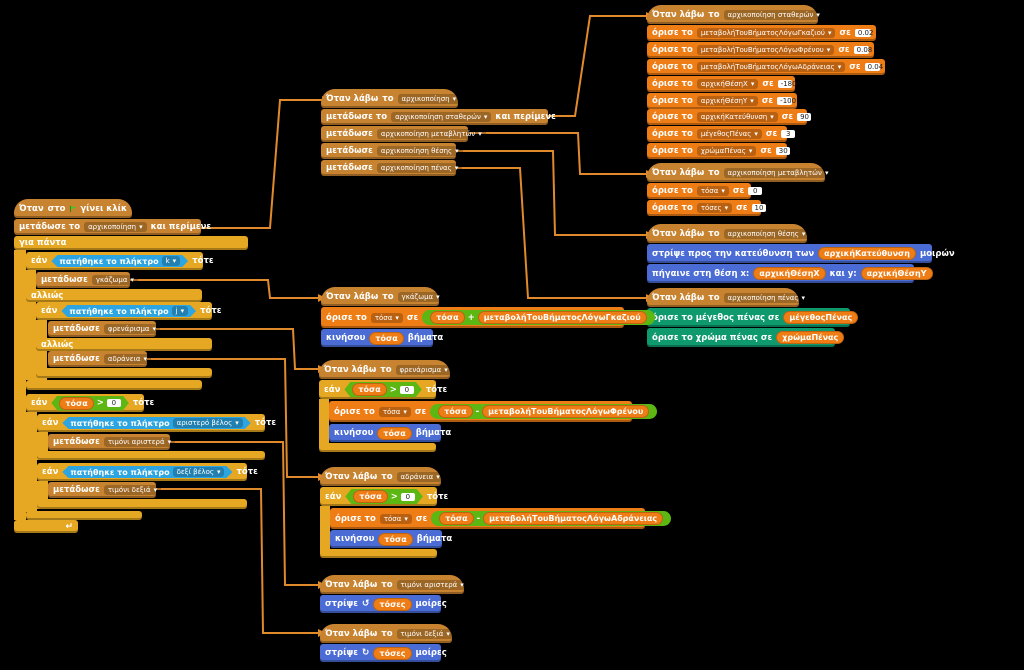 The width and height of the screenshot is (1024, 670). I want to click on variable-dropdown: αρχικήΘέσηX, so click(727, 84).